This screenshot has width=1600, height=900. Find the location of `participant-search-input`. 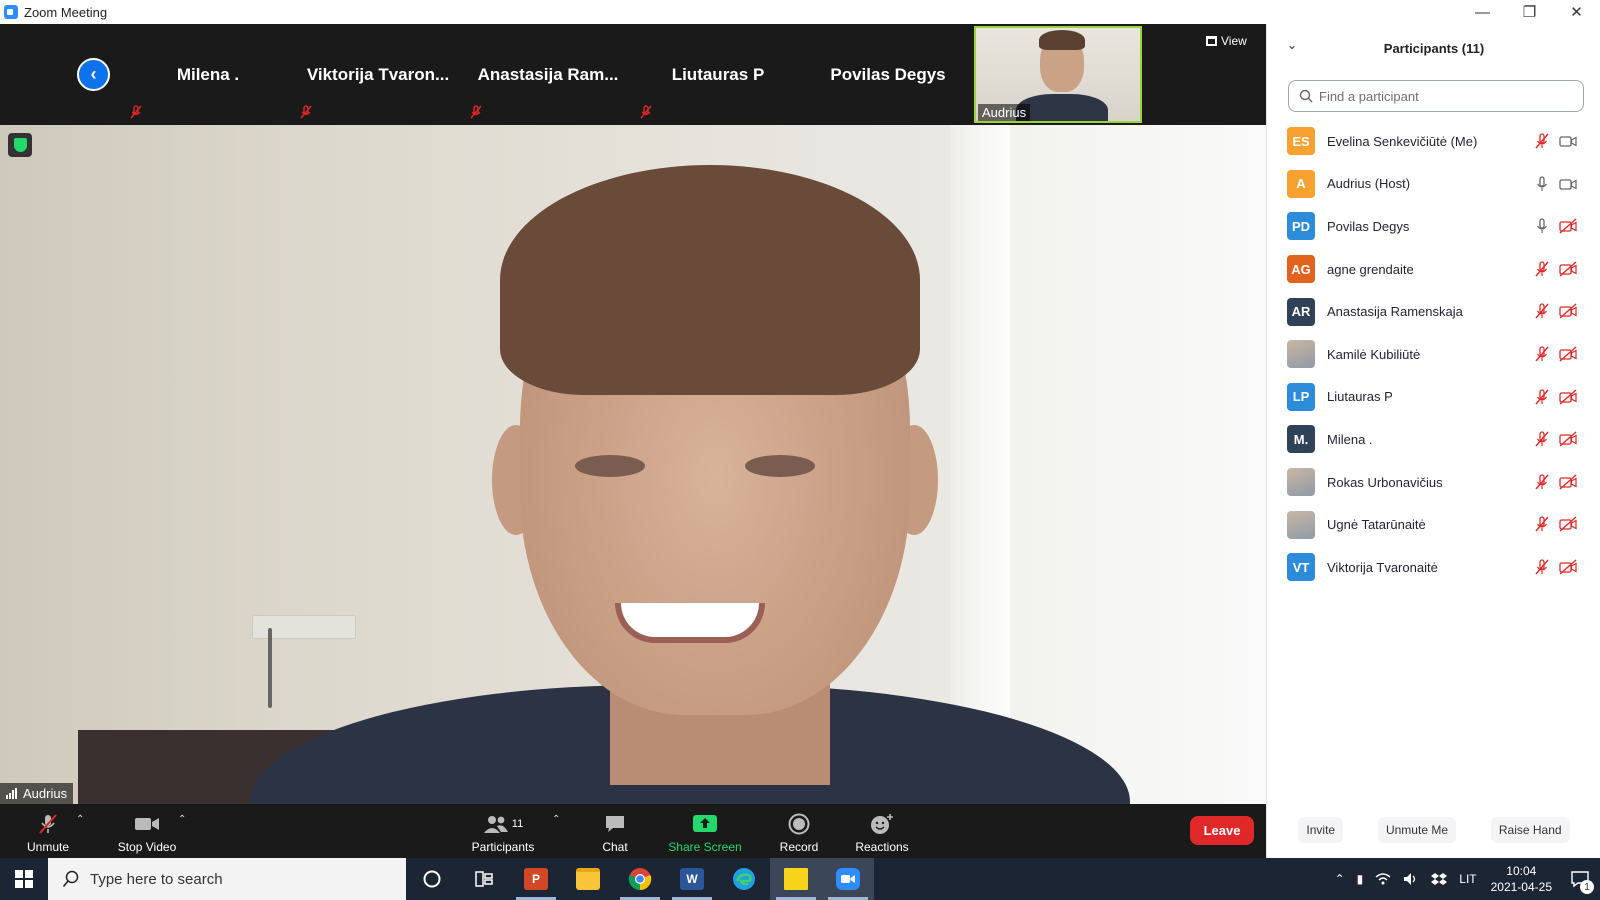

participant-search-input is located at coordinates (1439, 96).